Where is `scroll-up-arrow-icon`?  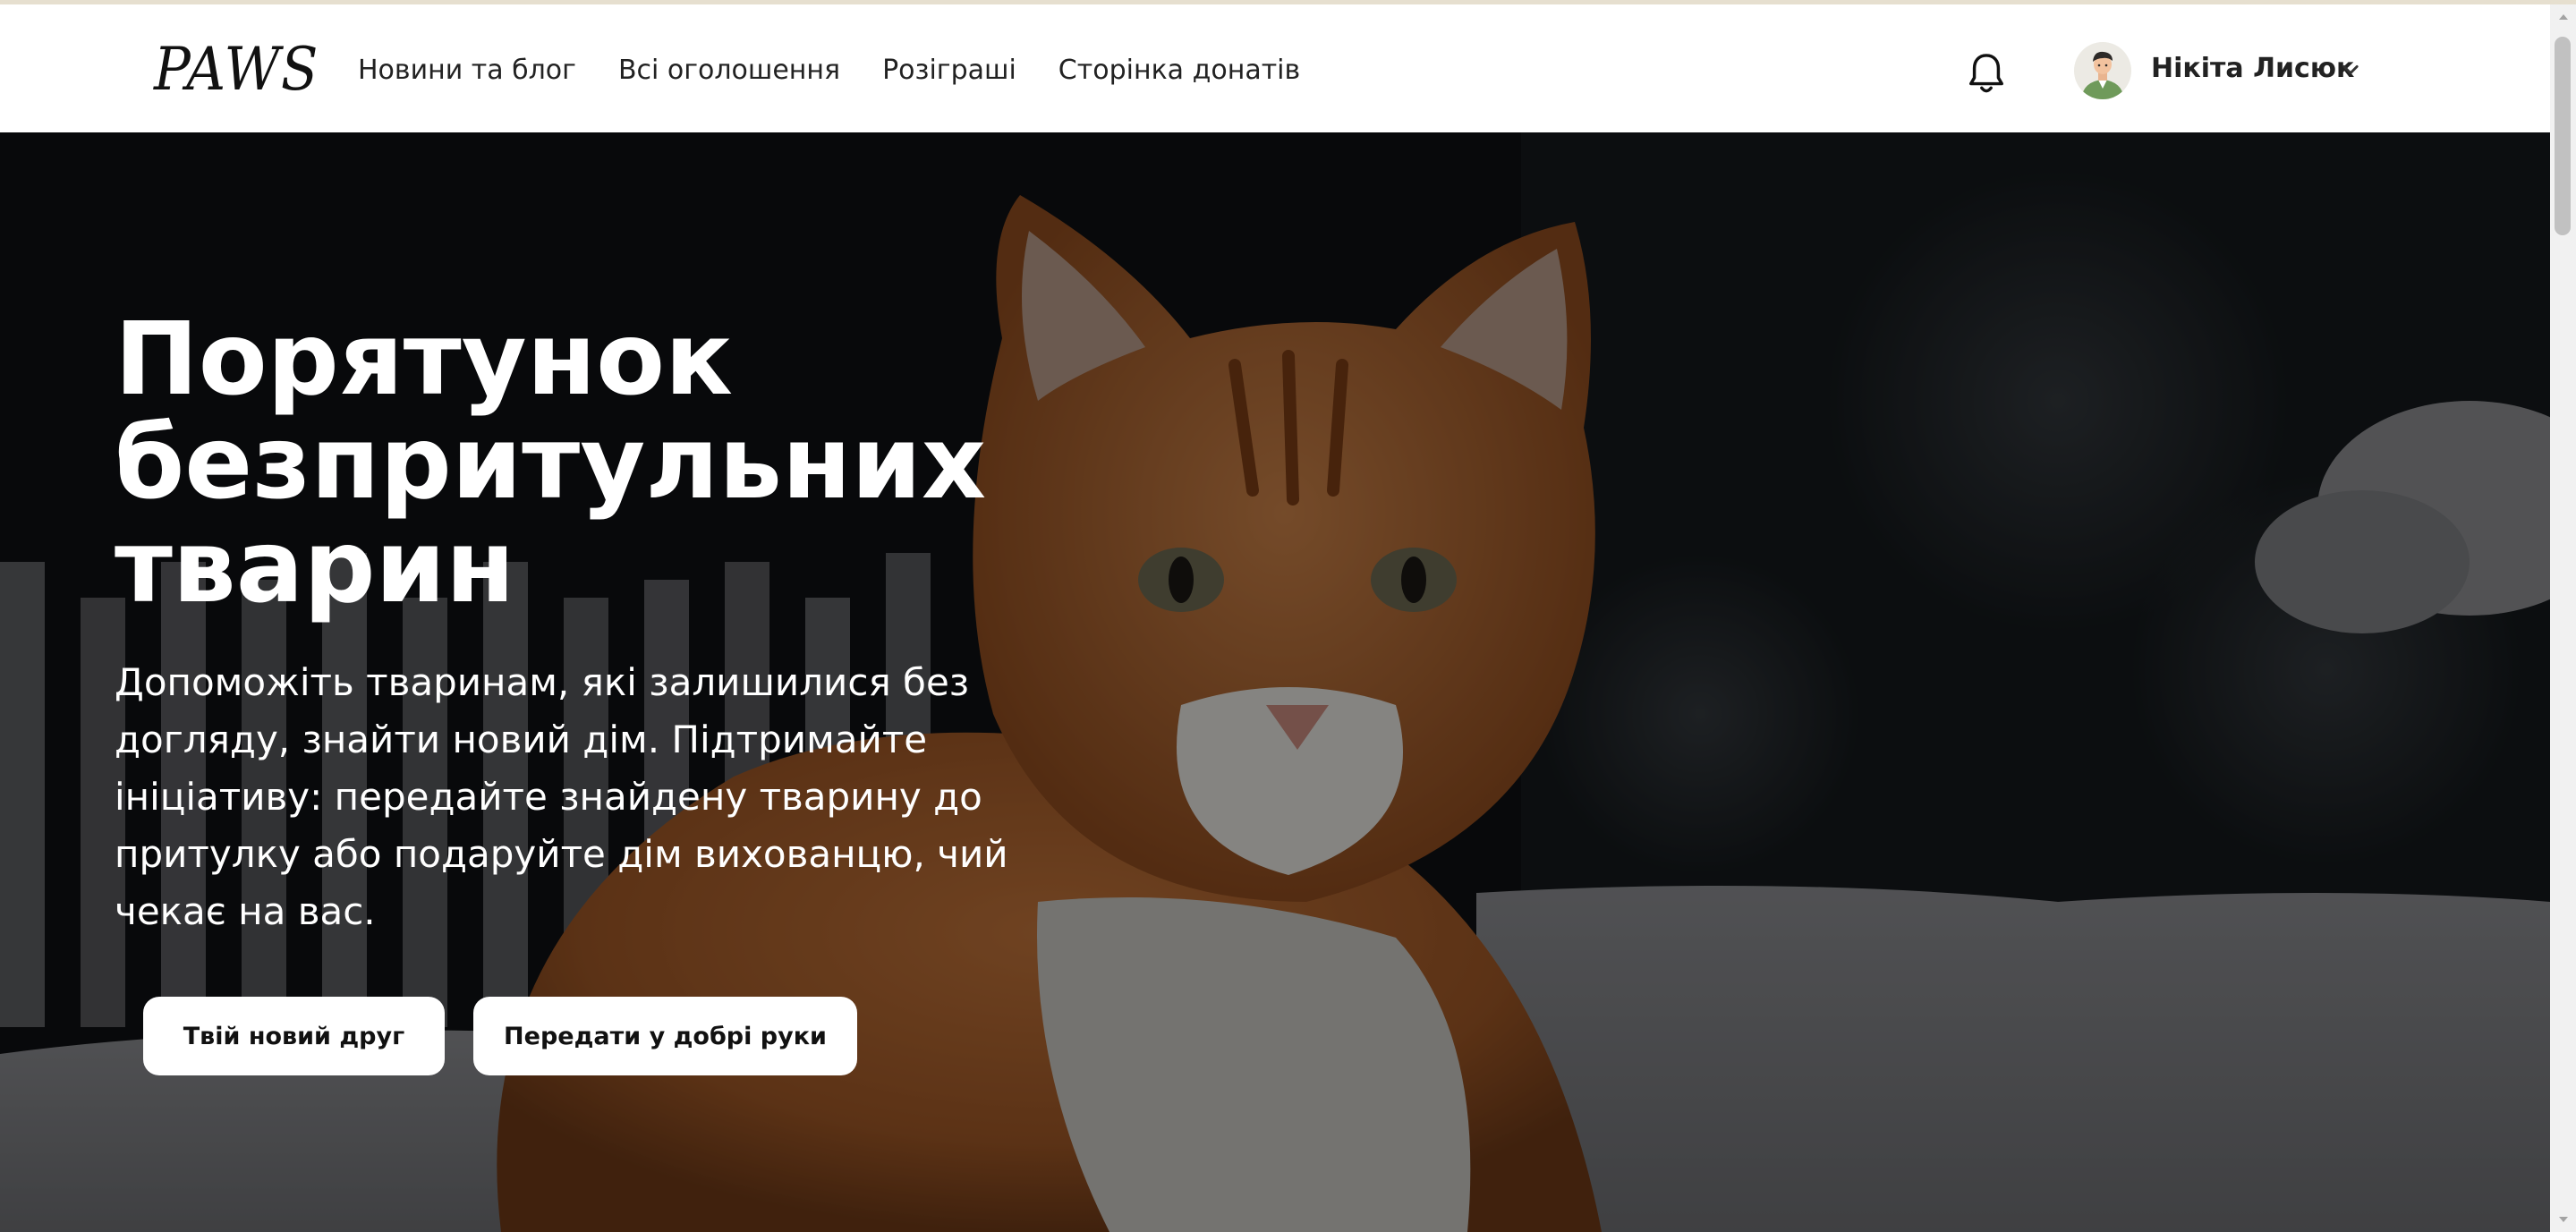 scroll-up-arrow-icon is located at coordinates (2563, 17).